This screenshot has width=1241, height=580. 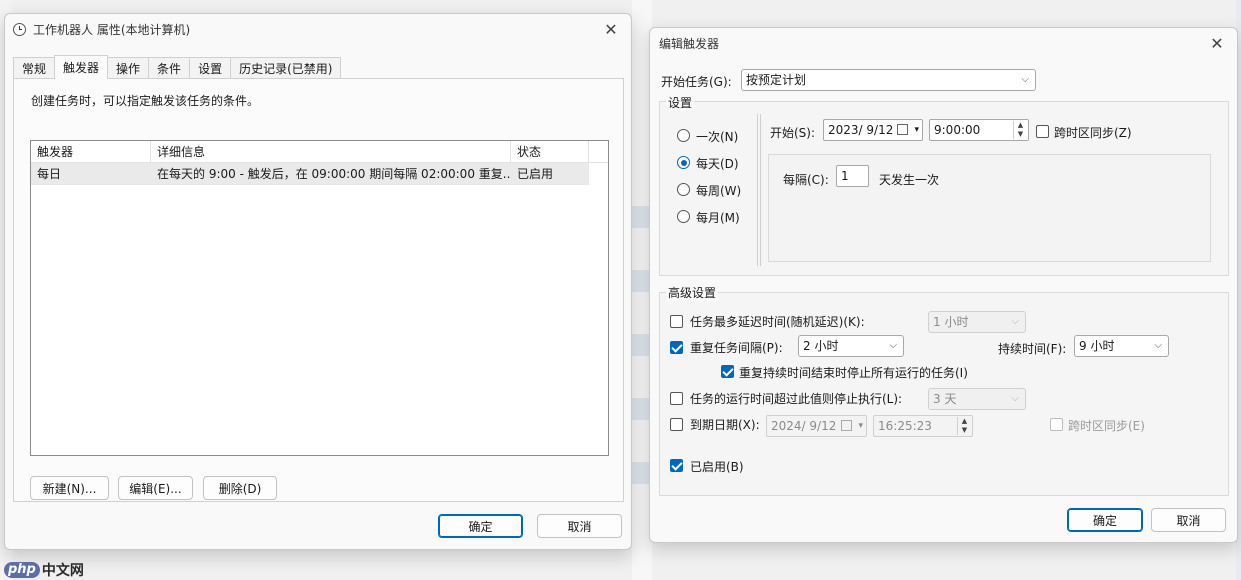 I want to click on clock-icon, so click(x=19, y=29).